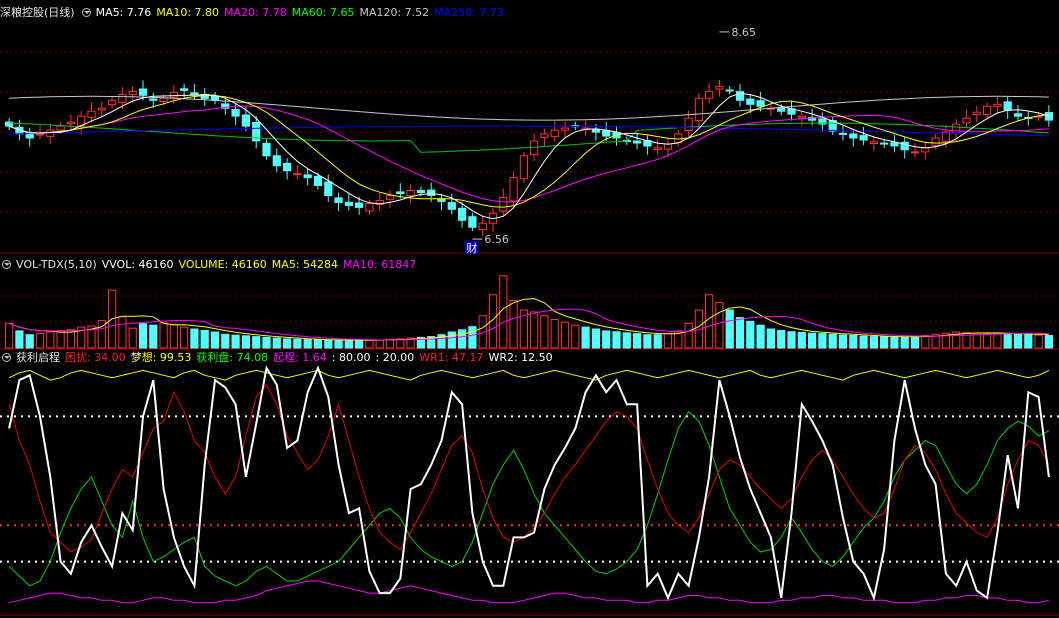  Describe the element at coordinates (6, 357) in the screenshot. I see `indicator-settings-icon` at that location.